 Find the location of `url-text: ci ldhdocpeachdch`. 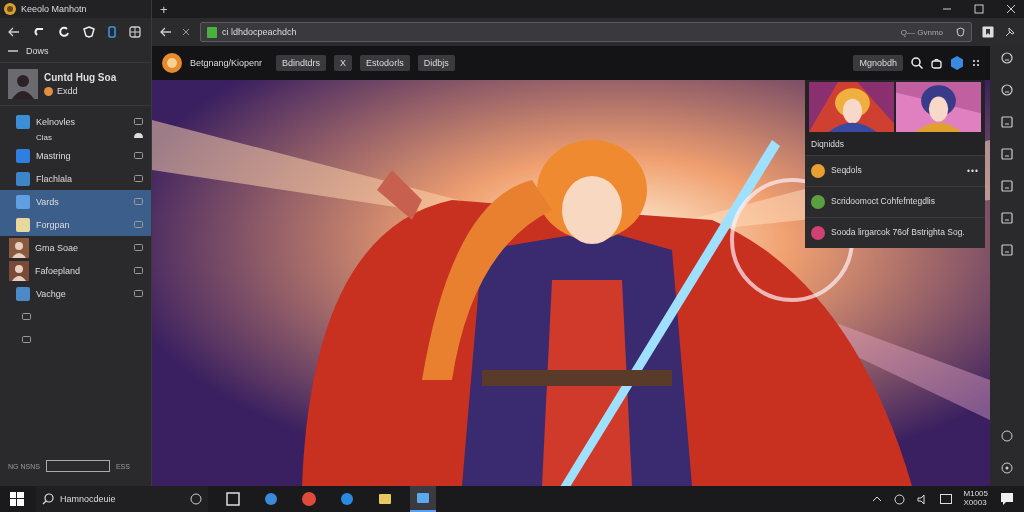

url-text: ci ldhdocpeachdch is located at coordinates (260, 32).